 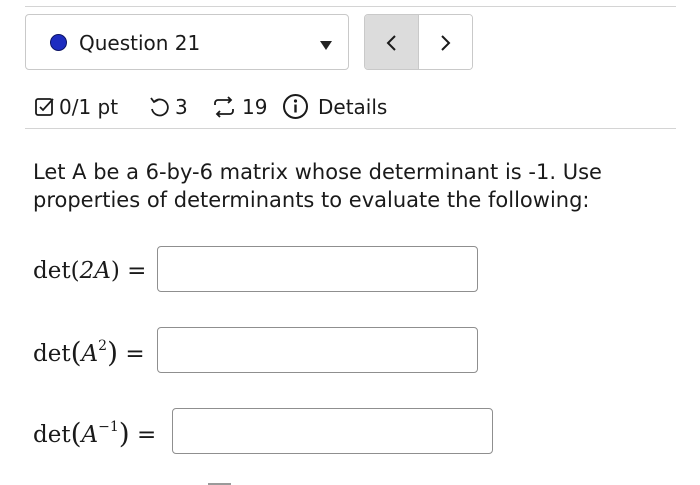 What do you see at coordinates (58, 42) in the screenshot?
I see `question-status-dot` at bounding box center [58, 42].